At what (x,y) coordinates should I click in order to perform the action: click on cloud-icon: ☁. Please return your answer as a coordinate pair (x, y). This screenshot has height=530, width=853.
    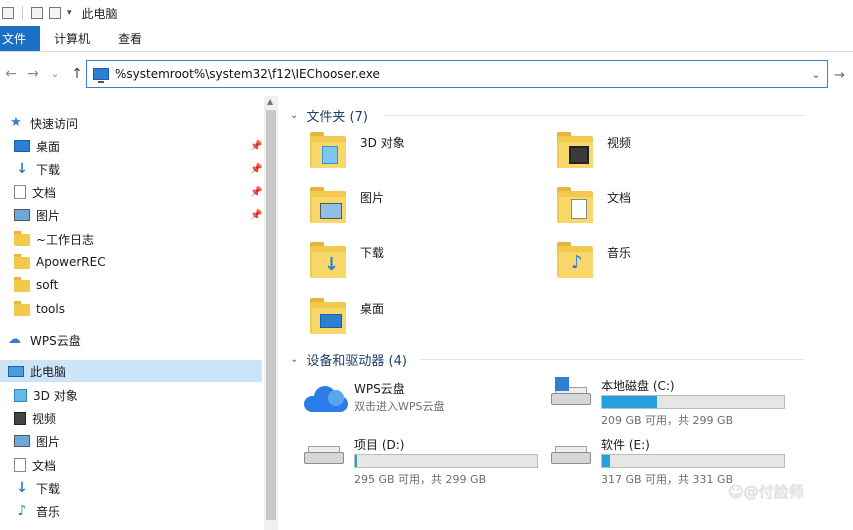
    Looking at the image, I should click on (14, 339).